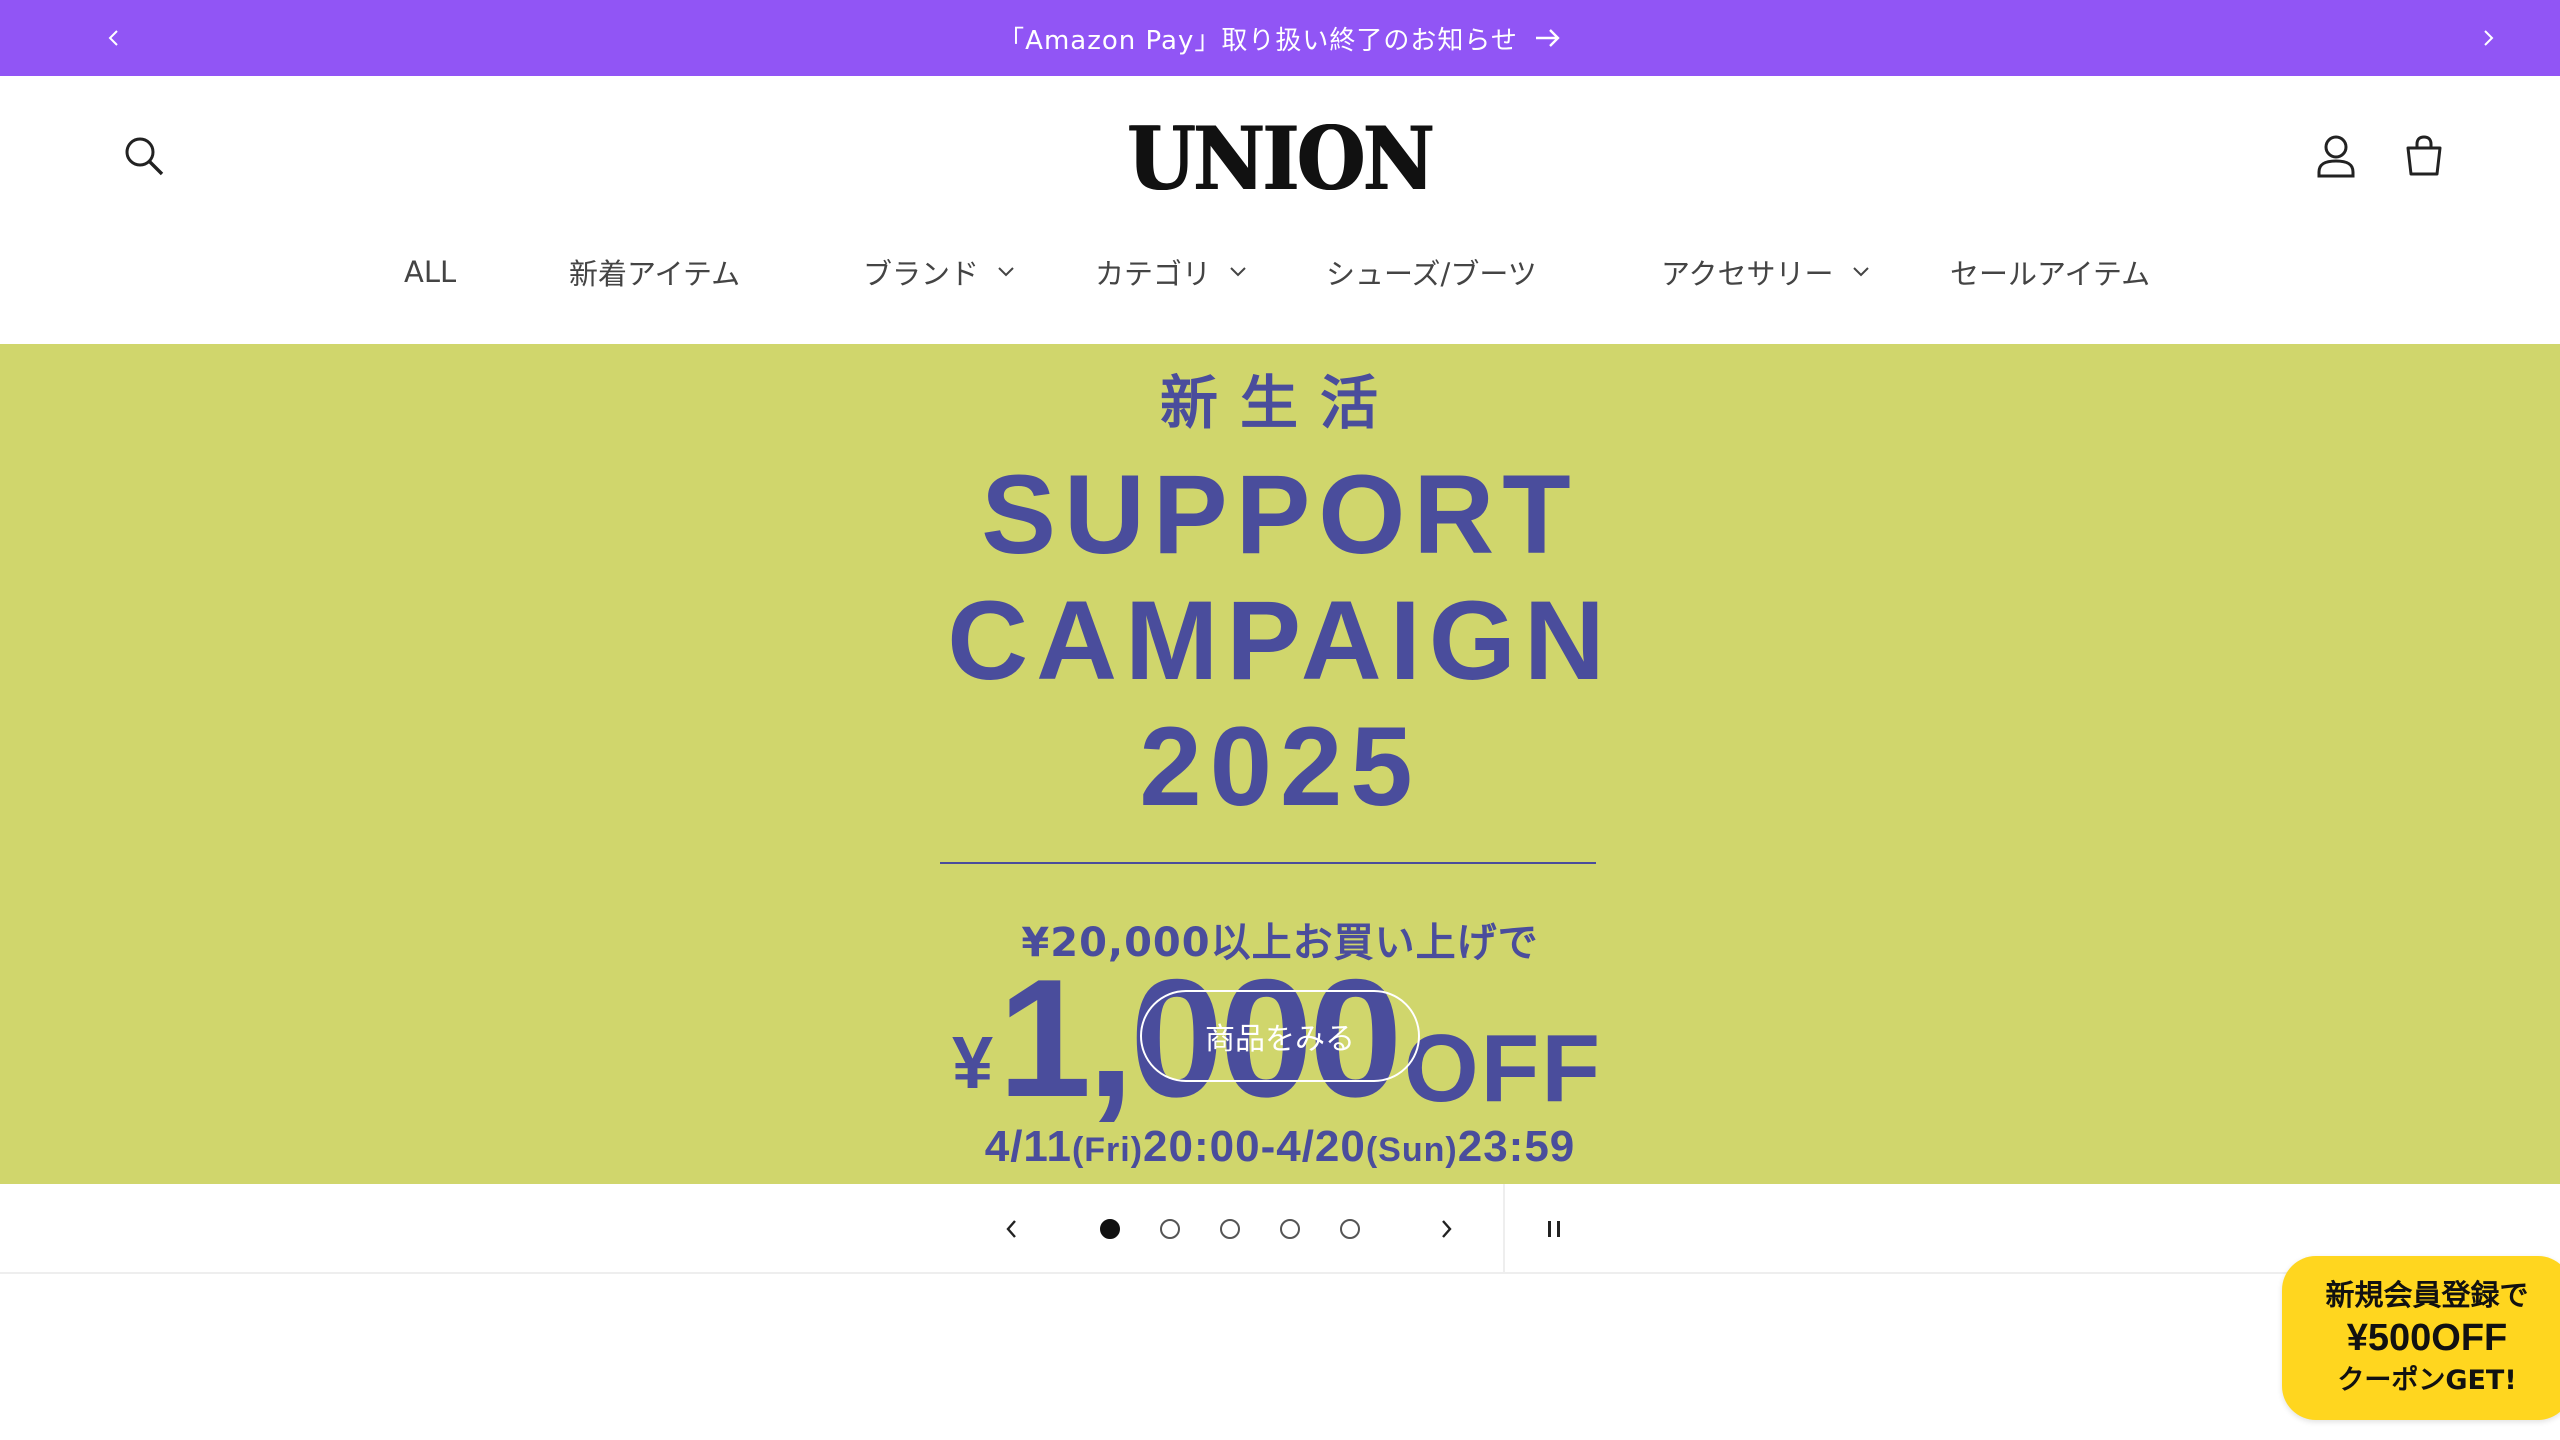 The height and width of the screenshot is (1440, 2560). What do you see at coordinates (1153, 274) in the screenshot?
I see `nav-item-label: カテゴリ` at bounding box center [1153, 274].